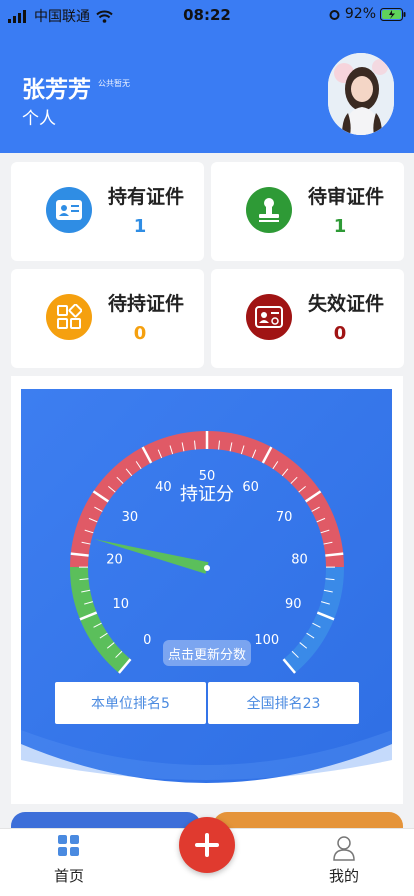 The height and width of the screenshot is (896, 414). What do you see at coordinates (163, 487) in the screenshot?
I see `gauge-tick-label: 40` at bounding box center [163, 487].